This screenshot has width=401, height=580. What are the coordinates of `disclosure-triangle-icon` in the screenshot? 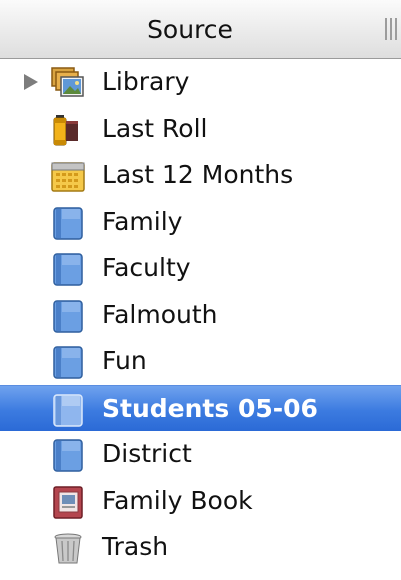 It's located at (31, 82).